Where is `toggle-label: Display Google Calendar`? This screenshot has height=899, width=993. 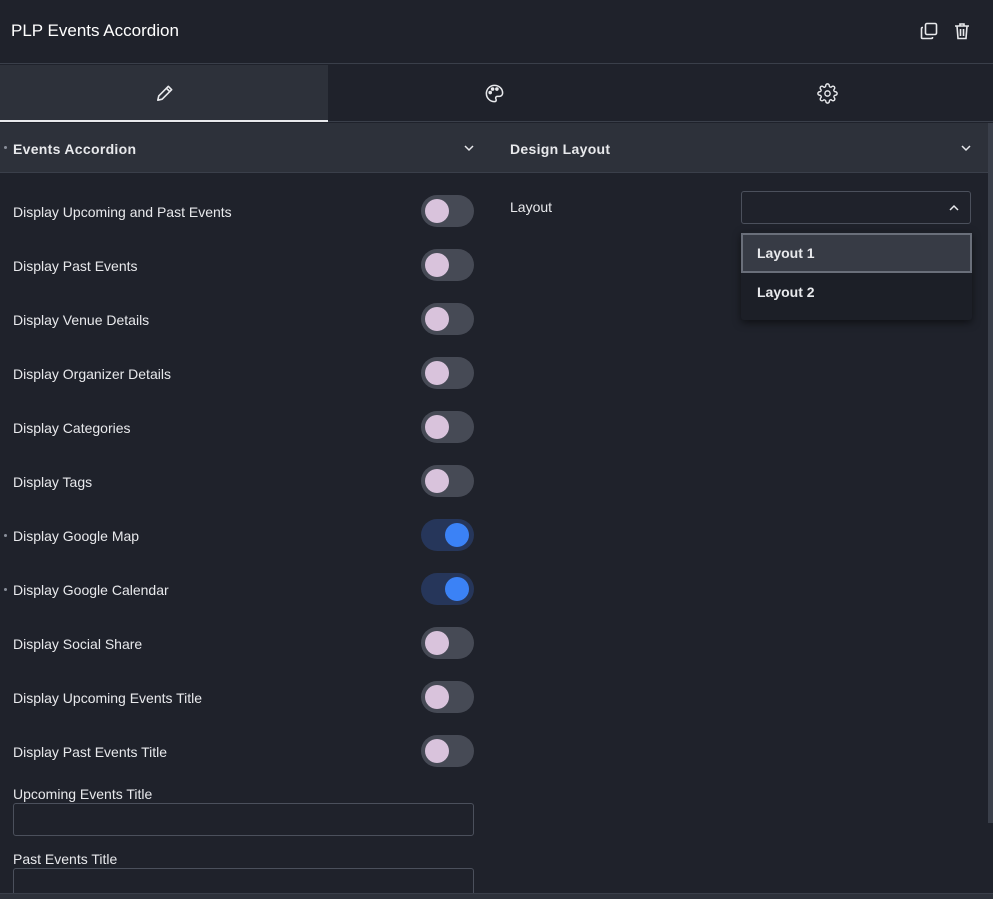 toggle-label: Display Google Calendar is located at coordinates (91, 590).